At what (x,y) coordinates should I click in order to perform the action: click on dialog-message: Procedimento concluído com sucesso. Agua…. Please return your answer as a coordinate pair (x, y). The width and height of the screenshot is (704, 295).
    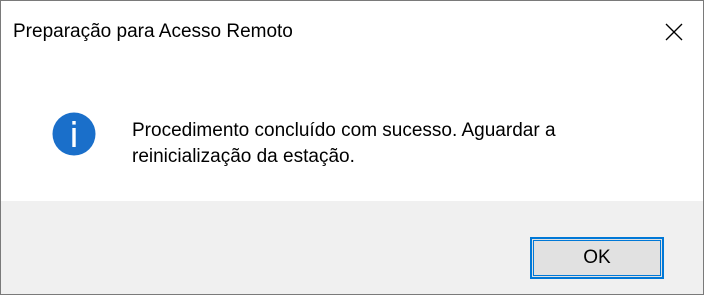
    Looking at the image, I should click on (344, 143).